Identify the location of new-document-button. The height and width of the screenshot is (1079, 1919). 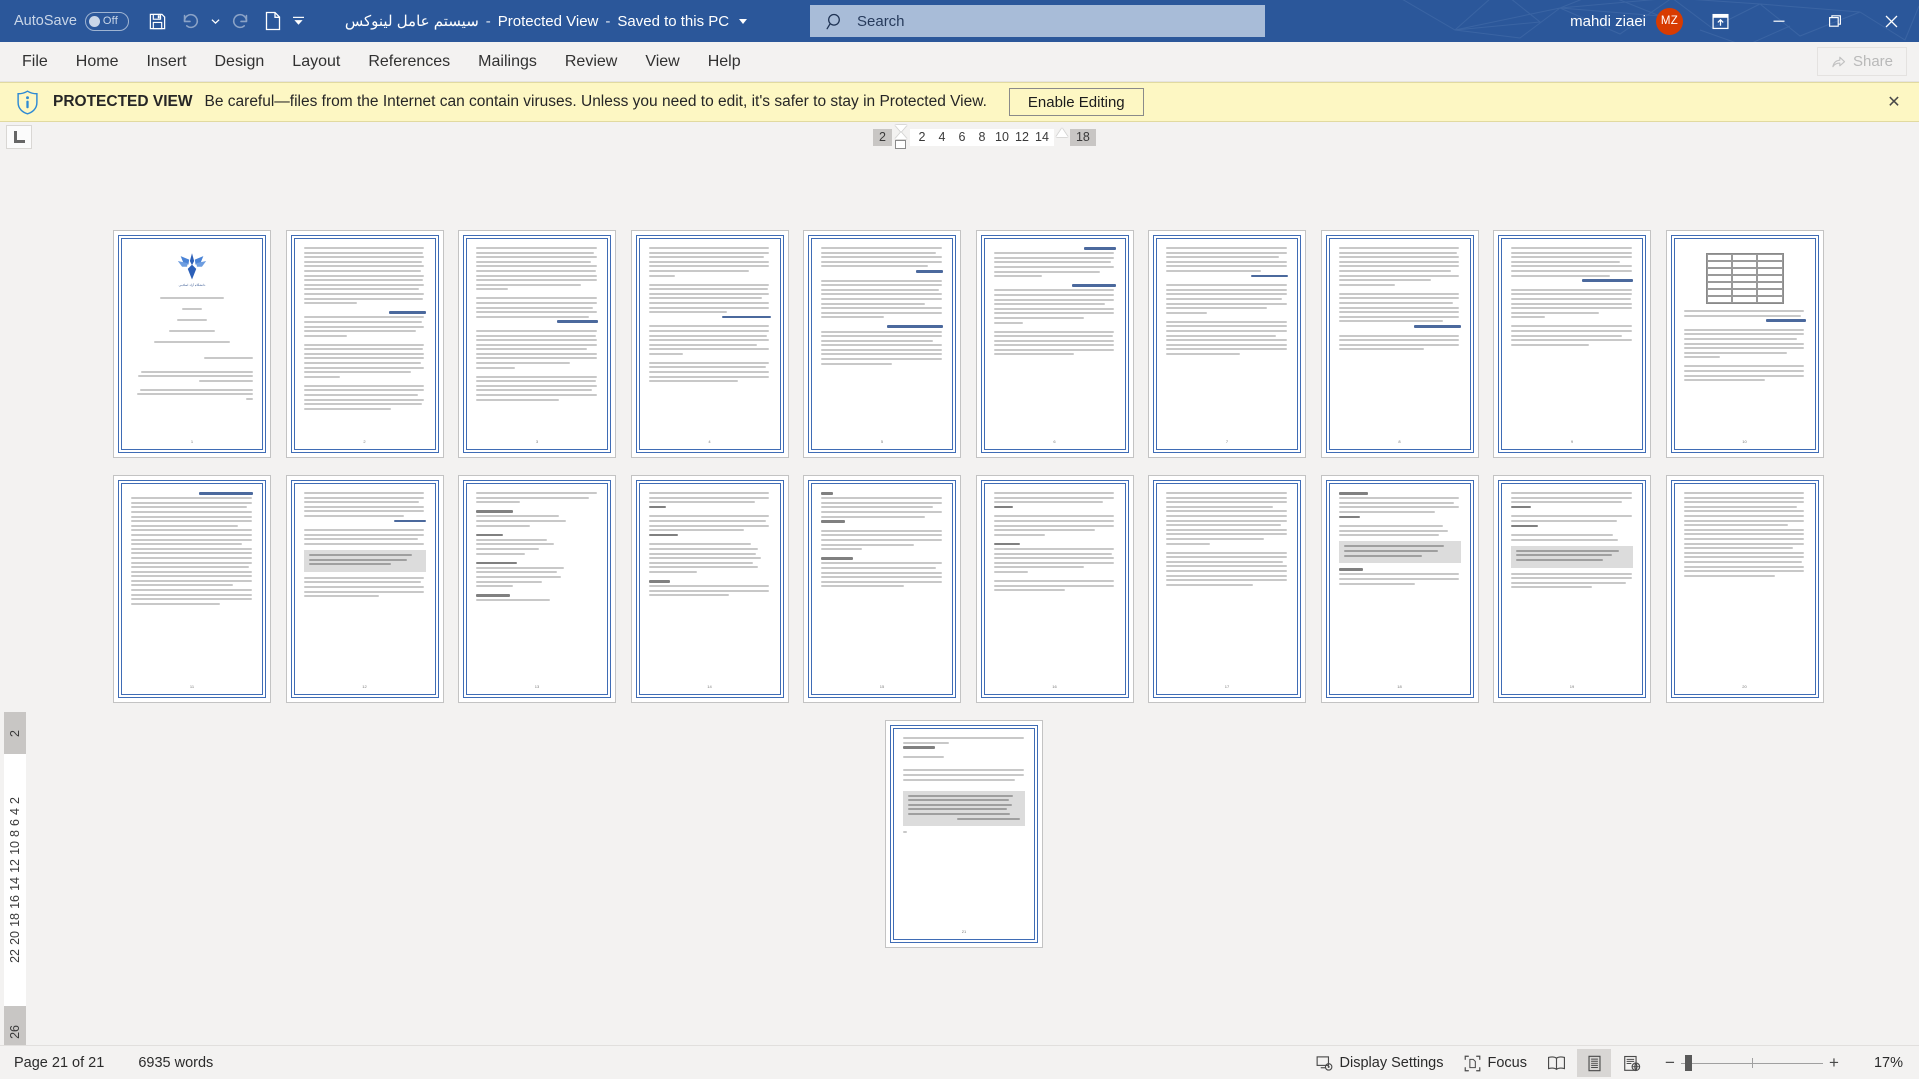
(273, 21).